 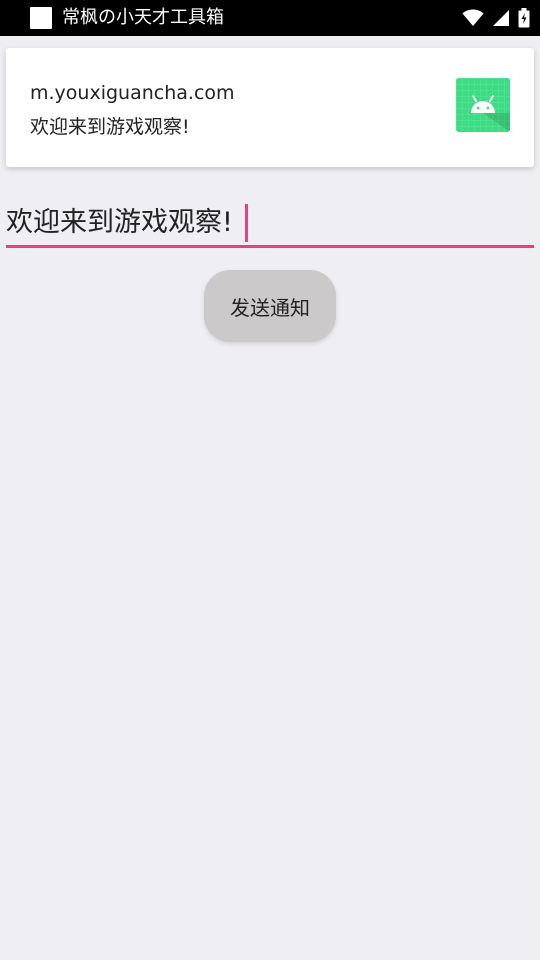 What do you see at coordinates (41, 18) in the screenshot?
I see `app-icon` at bounding box center [41, 18].